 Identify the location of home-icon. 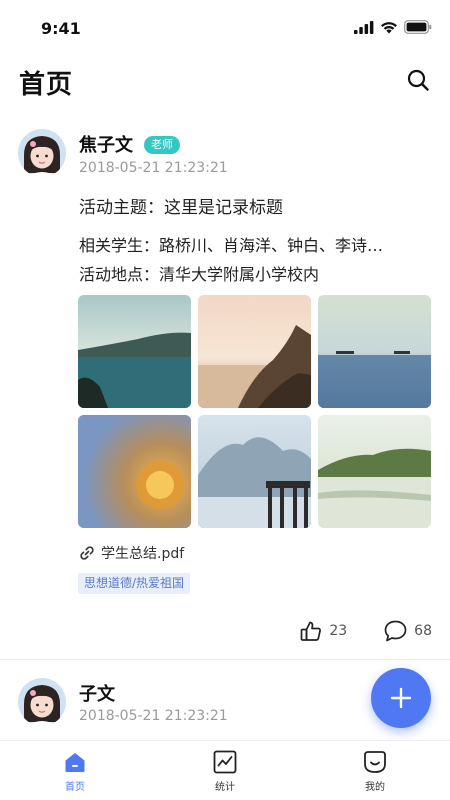
(75, 762).